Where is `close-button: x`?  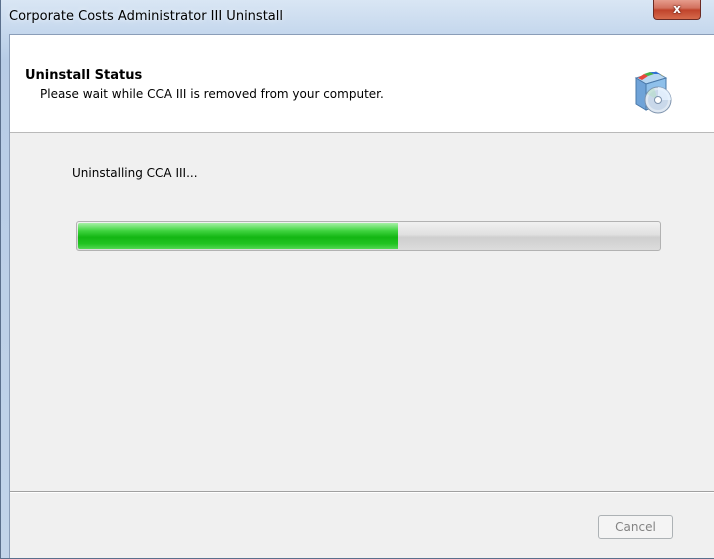 close-button: x is located at coordinates (677, 10).